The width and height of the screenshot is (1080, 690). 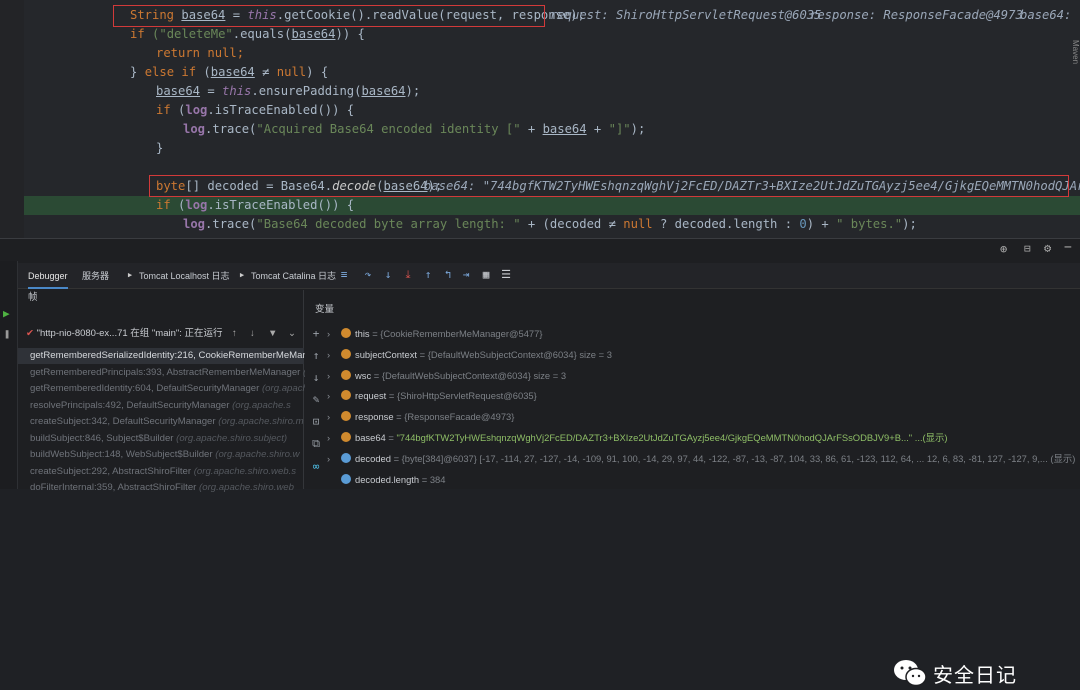 I want to click on step-over-icon: ↷, so click(x=368, y=275).